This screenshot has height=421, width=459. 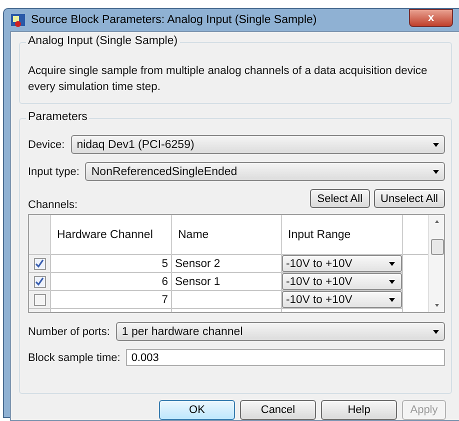 What do you see at coordinates (436, 221) in the screenshot?
I see `scroll-up-icon` at bounding box center [436, 221].